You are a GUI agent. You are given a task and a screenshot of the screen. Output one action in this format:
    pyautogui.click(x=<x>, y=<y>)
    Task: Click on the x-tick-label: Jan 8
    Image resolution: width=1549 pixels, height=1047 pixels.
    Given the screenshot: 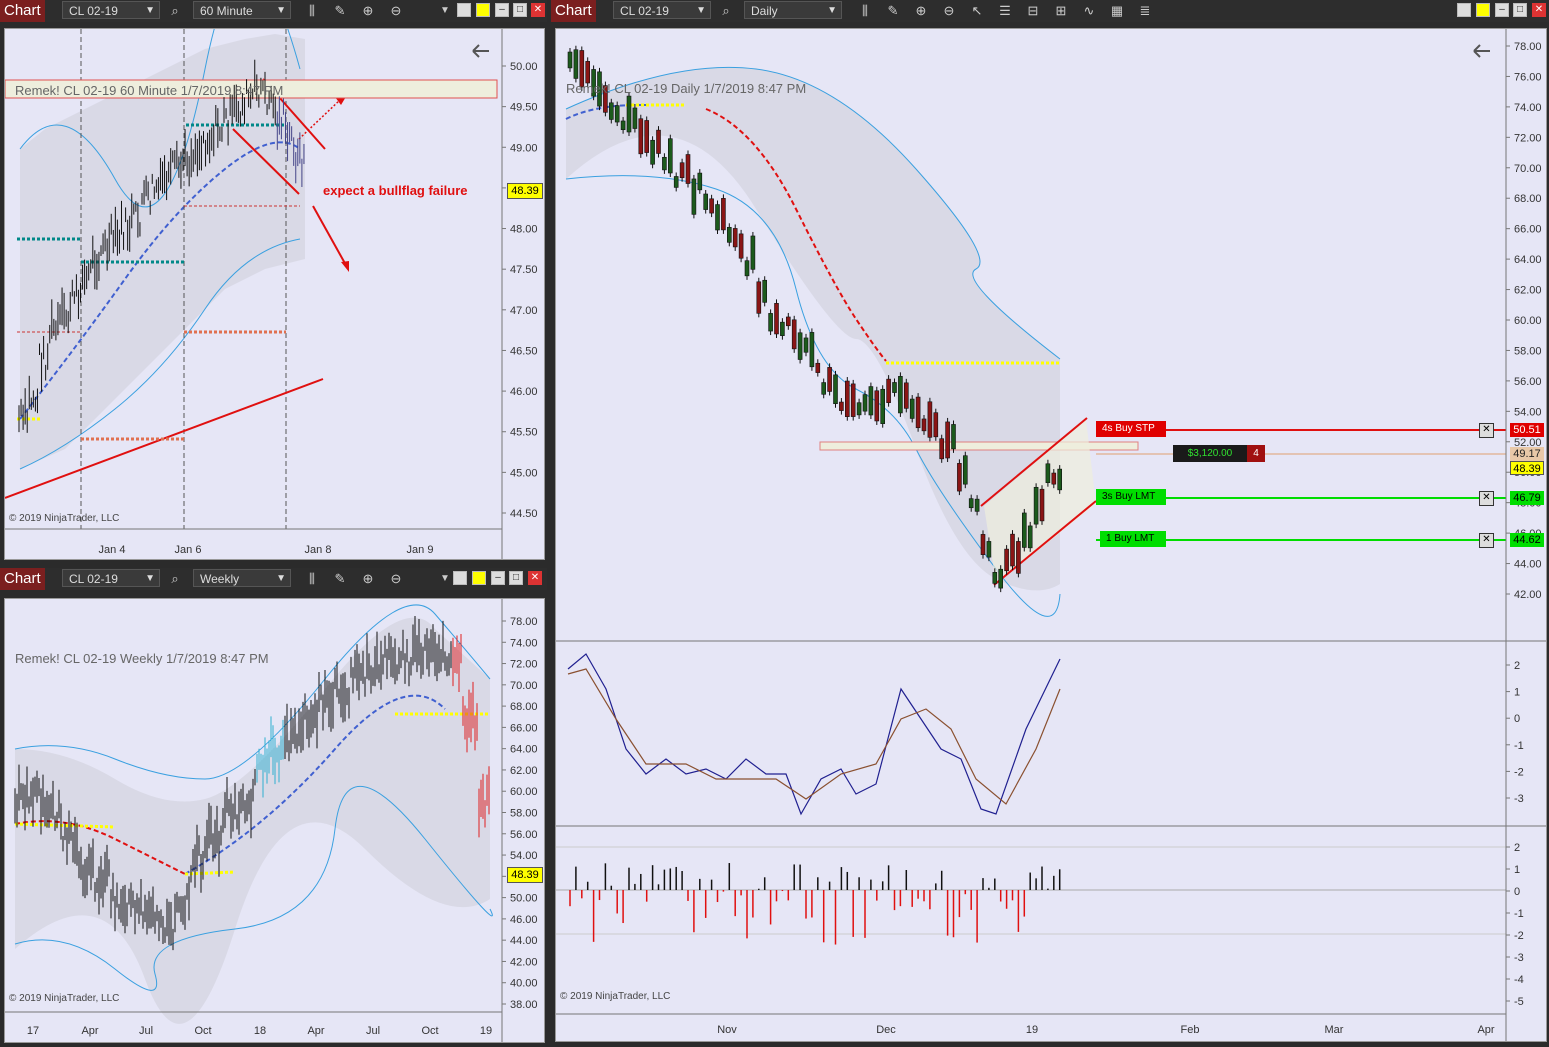 What is the action you would take?
    pyautogui.click(x=318, y=550)
    